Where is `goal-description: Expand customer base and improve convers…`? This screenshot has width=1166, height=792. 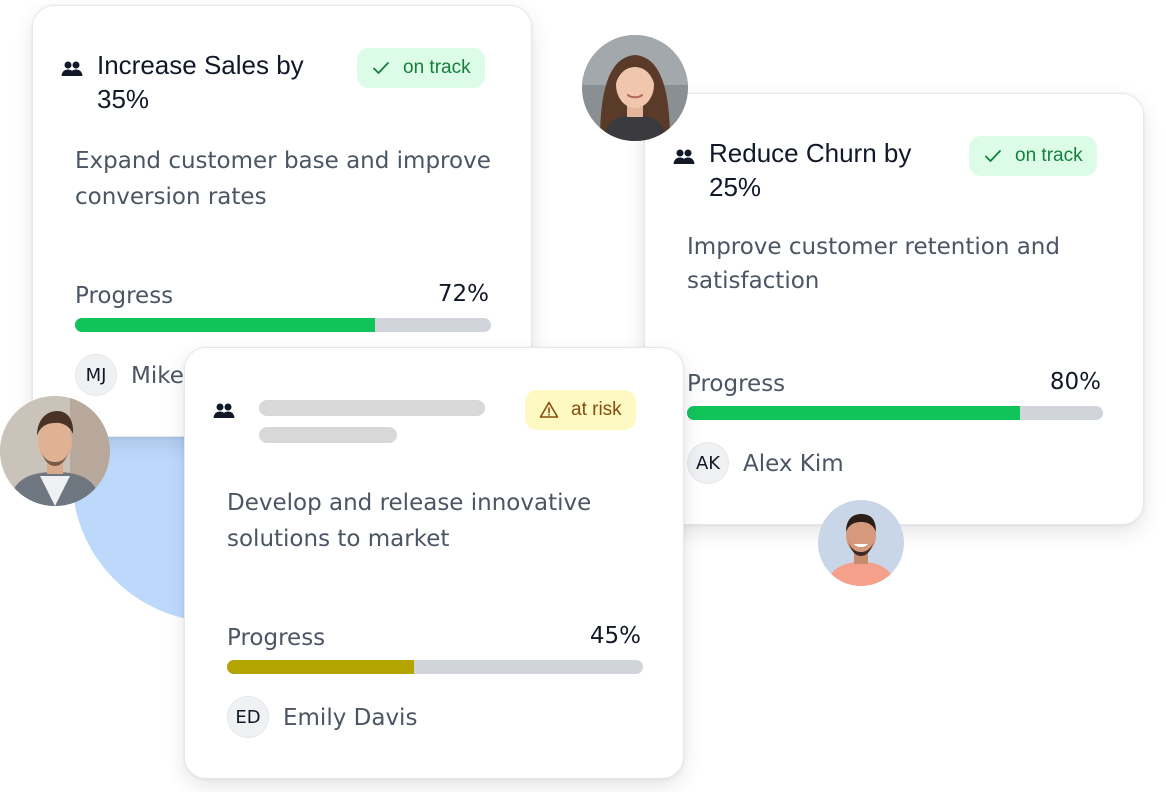
goal-description: Expand customer base and improve convers… is located at coordinates (283, 179).